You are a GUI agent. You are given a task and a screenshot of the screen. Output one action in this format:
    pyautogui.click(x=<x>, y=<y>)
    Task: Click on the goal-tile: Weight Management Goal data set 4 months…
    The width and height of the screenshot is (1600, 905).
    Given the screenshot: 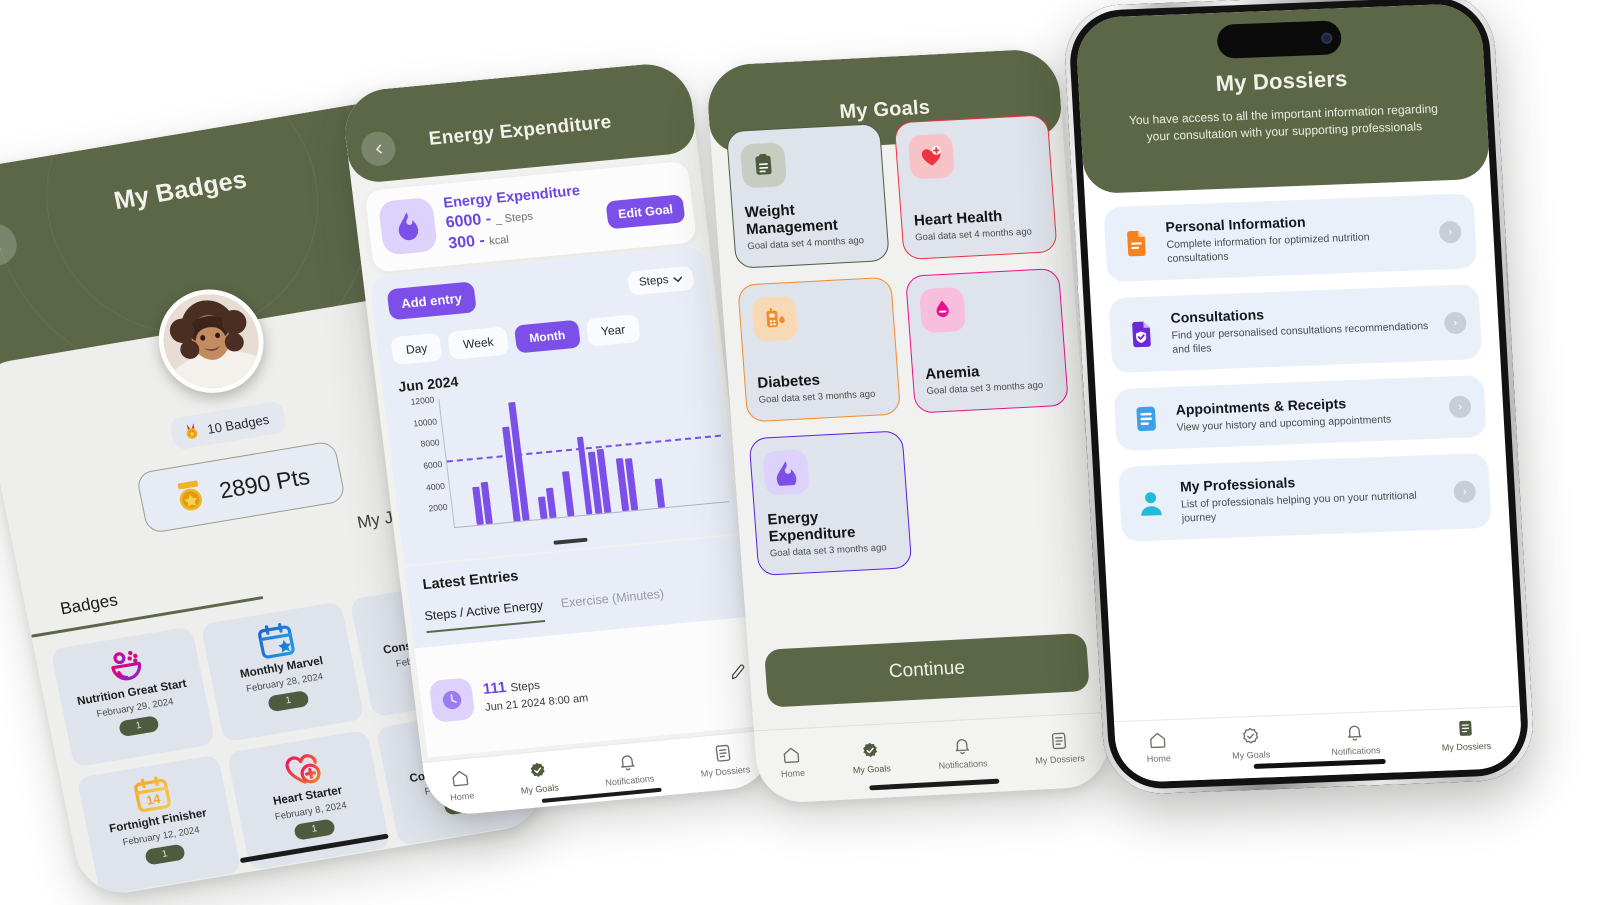 What is the action you would take?
    pyautogui.click(x=807, y=196)
    